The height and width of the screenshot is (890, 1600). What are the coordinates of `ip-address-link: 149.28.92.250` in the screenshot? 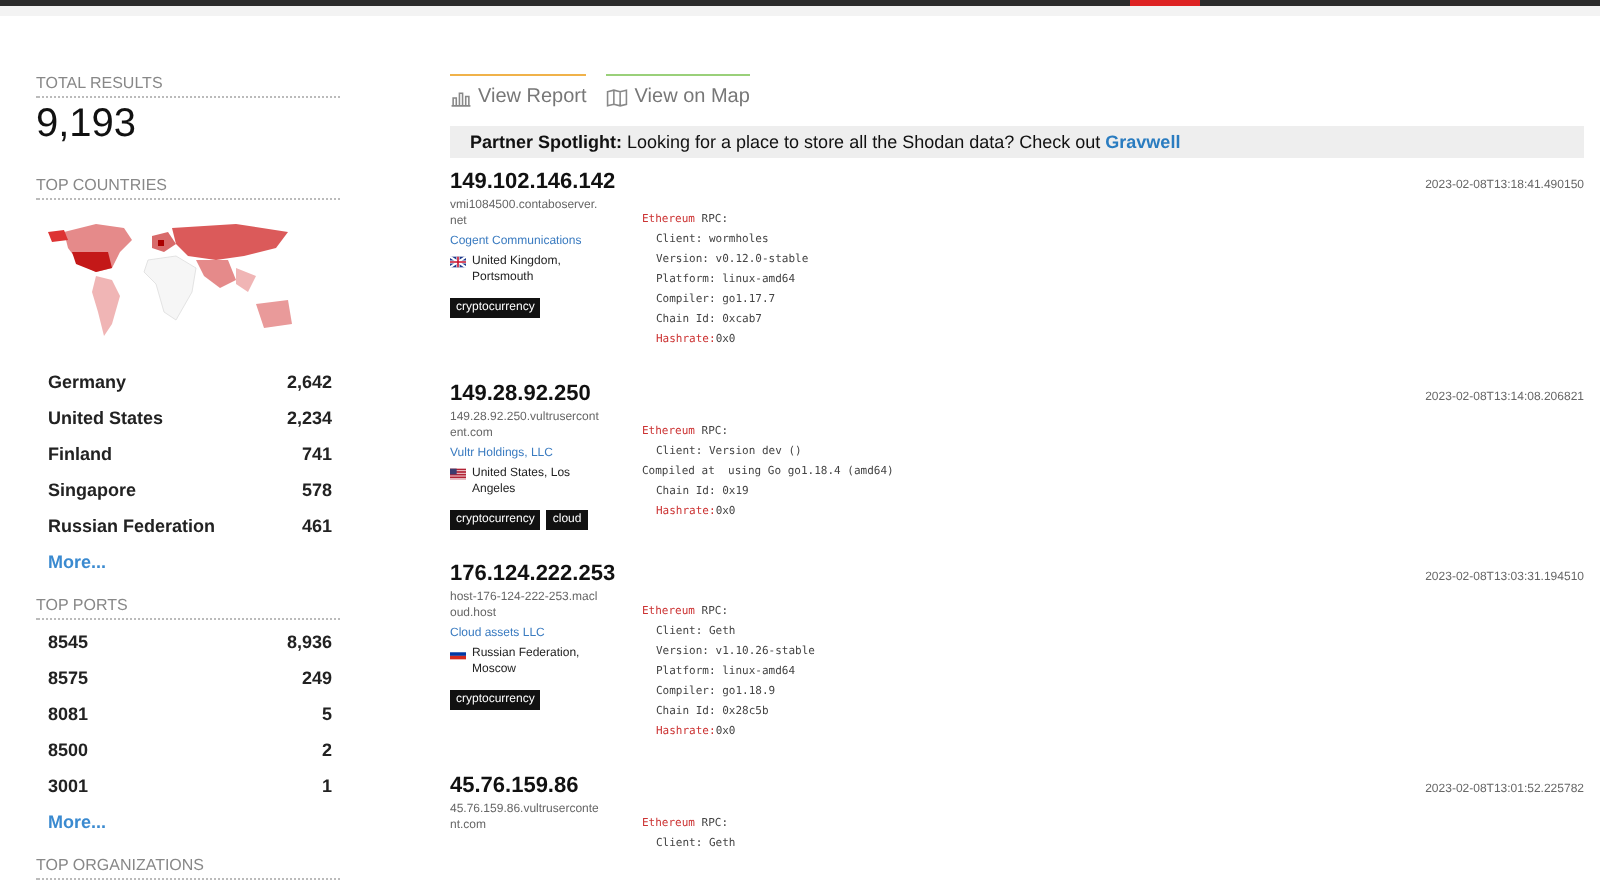 It's located at (520, 394).